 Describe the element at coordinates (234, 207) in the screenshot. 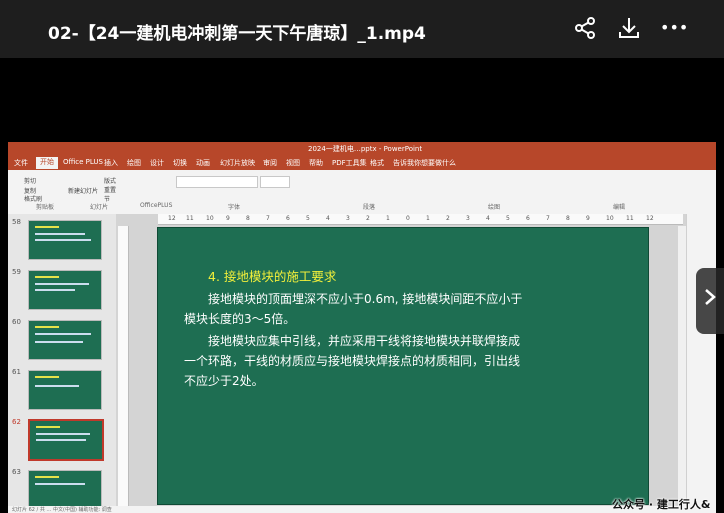

I see `group-font: 字体` at that location.